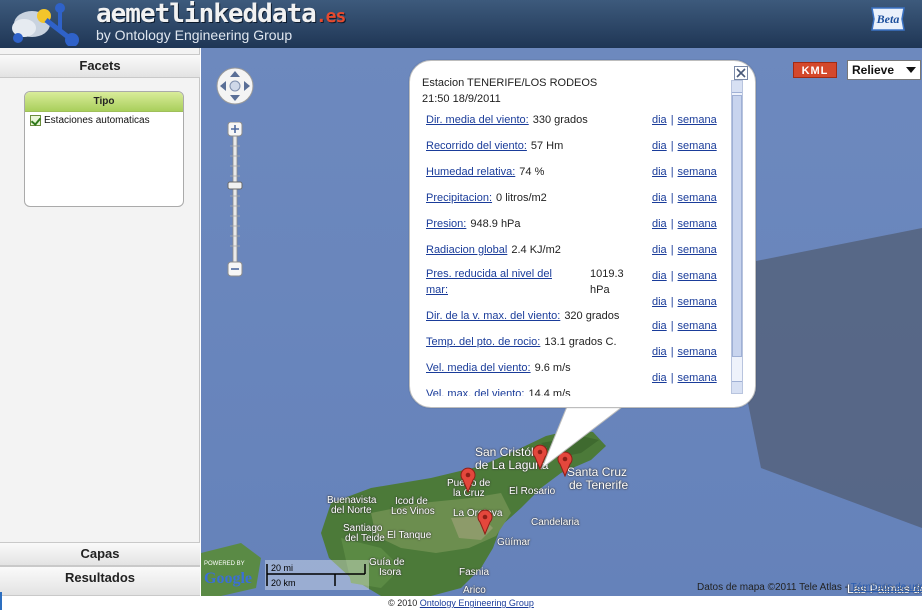 This screenshot has height=610, width=922. I want to click on close-icon, so click(741, 73).